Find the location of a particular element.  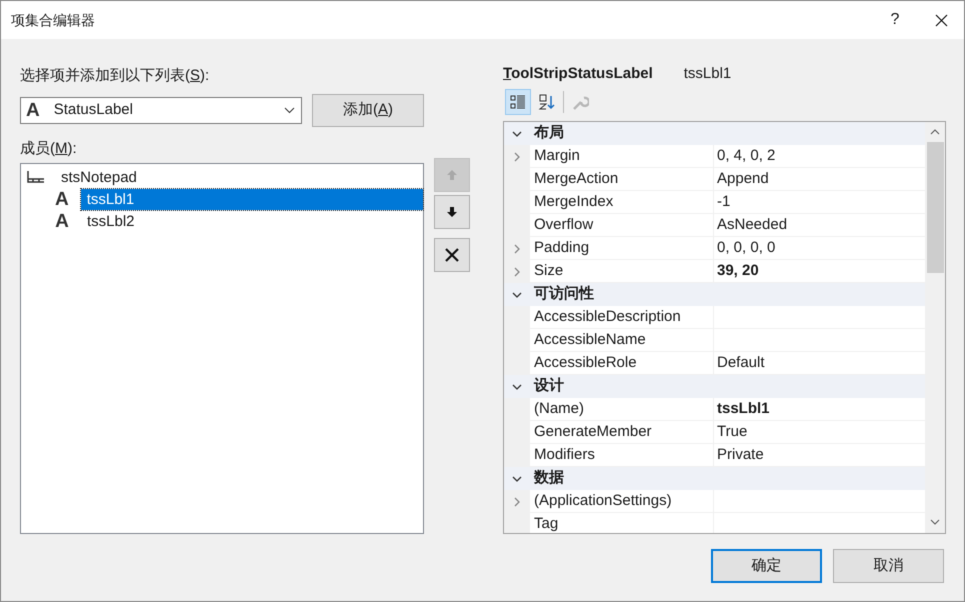

delete-icon is located at coordinates (452, 255).